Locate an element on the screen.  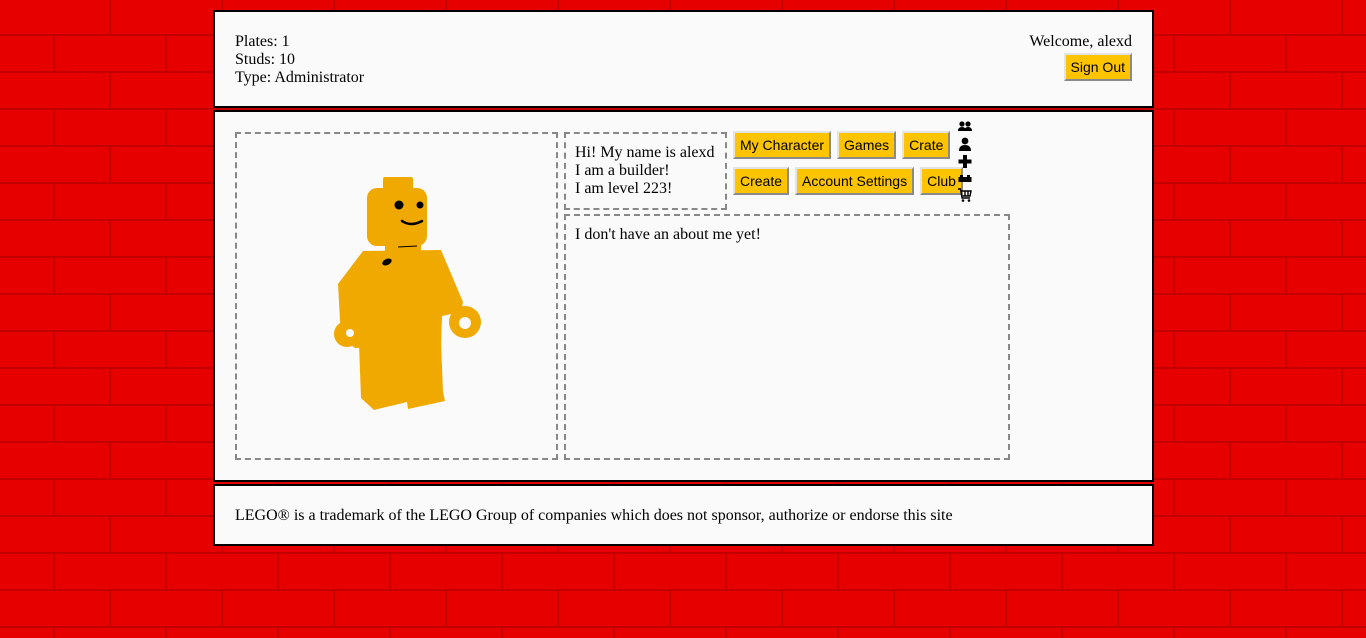
games-button: Games is located at coordinates (867, 145).